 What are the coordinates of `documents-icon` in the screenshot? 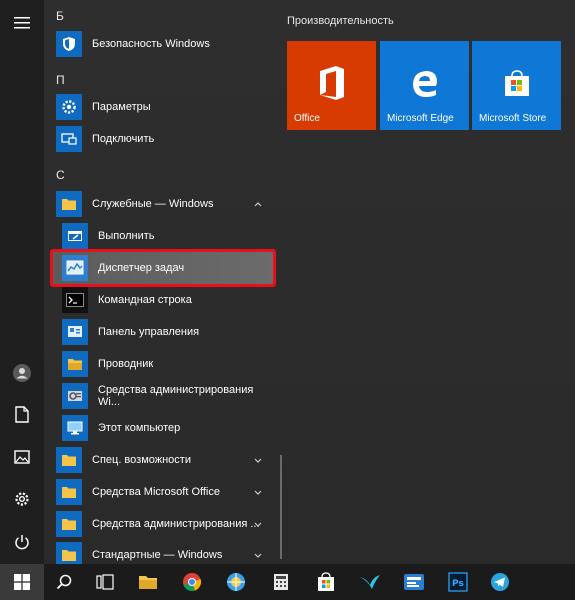 It's located at (22, 414).